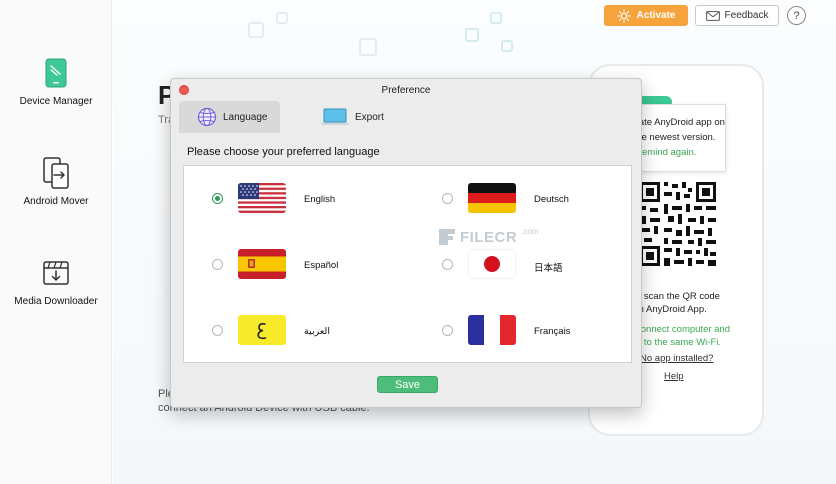 The image size is (836, 484). I want to click on help-link: Help, so click(674, 376).